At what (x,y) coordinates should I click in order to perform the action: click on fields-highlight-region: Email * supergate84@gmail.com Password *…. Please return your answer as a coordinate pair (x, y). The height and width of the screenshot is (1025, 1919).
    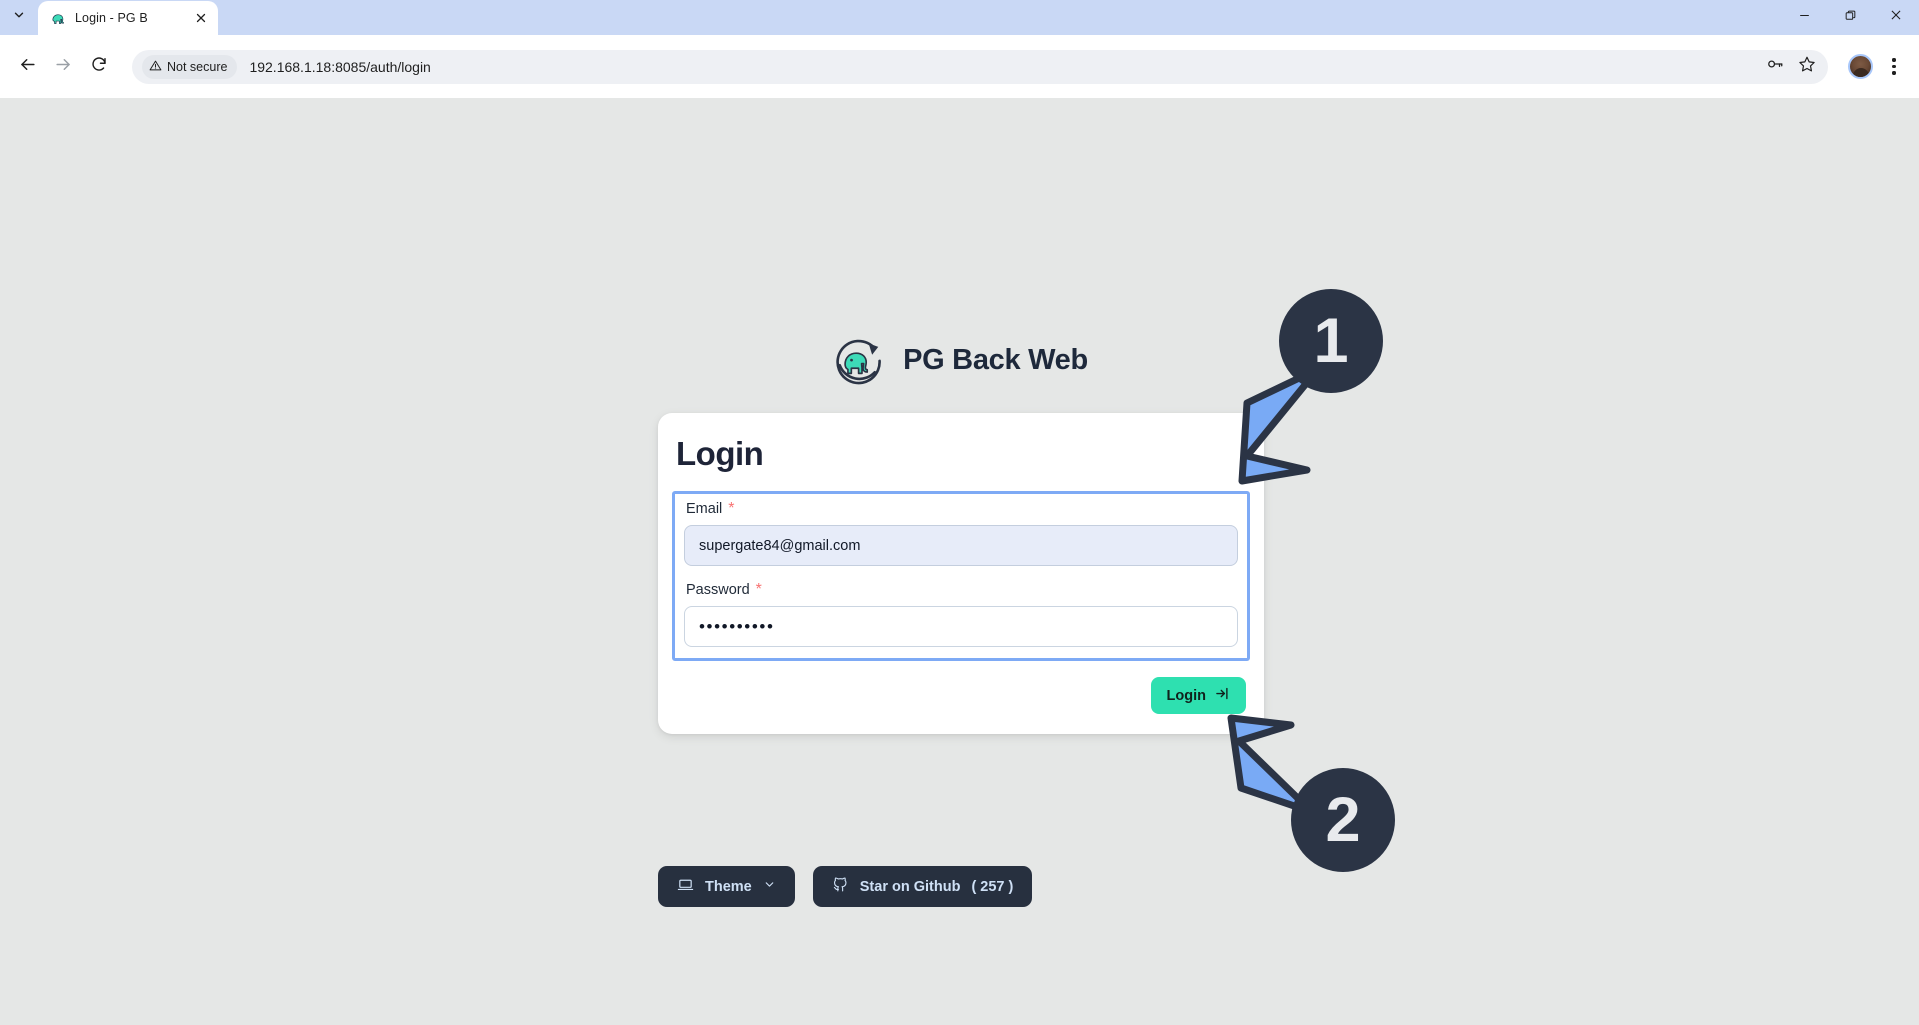
    Looking at the image, I should click on (961, 576).